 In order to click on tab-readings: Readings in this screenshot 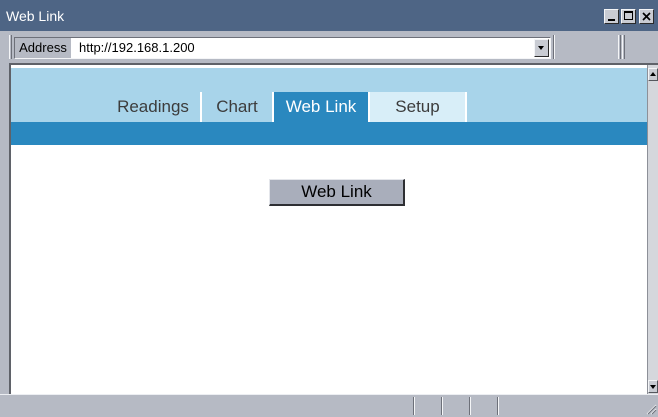, I will do `click(154, 107)`.